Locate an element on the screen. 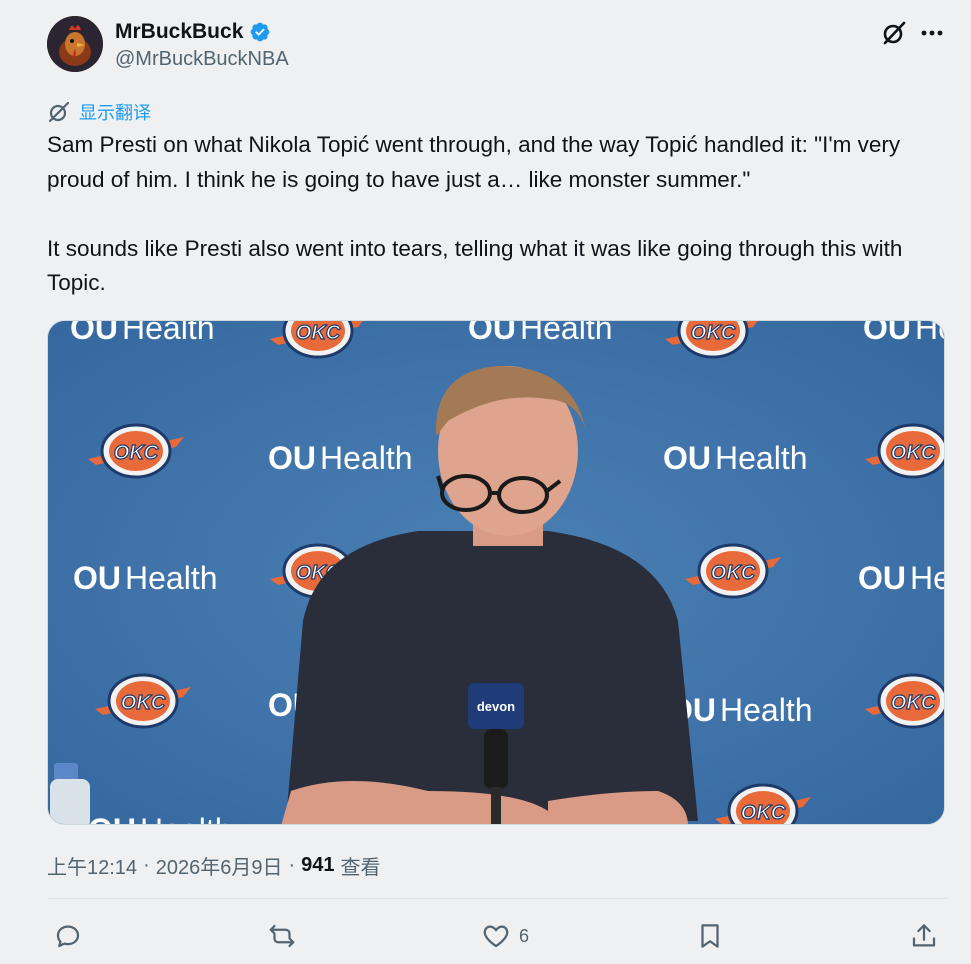  like-count: 6 is located at coordinates (524, 935).